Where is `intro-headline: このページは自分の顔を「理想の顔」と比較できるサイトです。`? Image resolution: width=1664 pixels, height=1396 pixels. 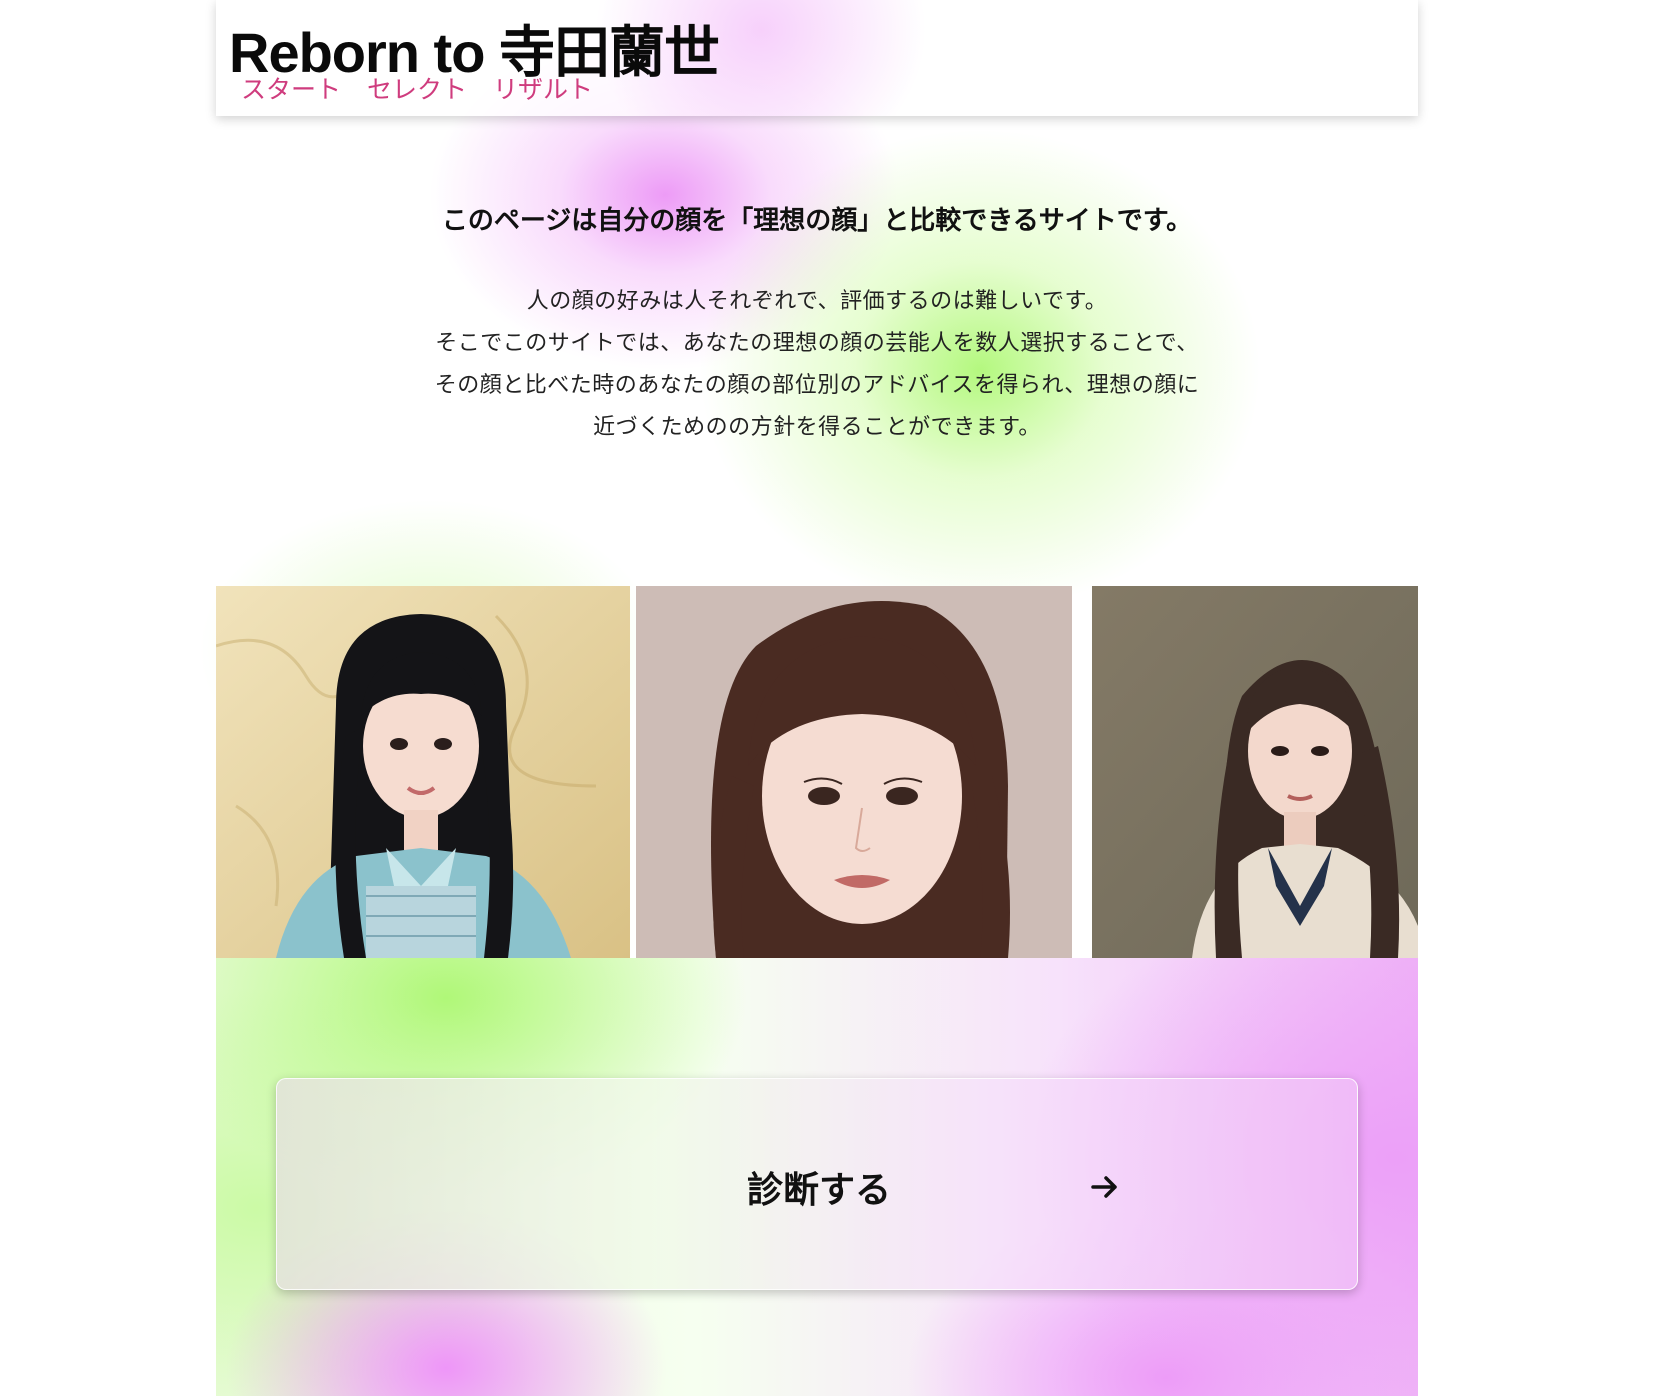 intro-headline: このページは自分の顔を「理想の顔」と比較できるサイトです。 is located at coordinates (817, 221).